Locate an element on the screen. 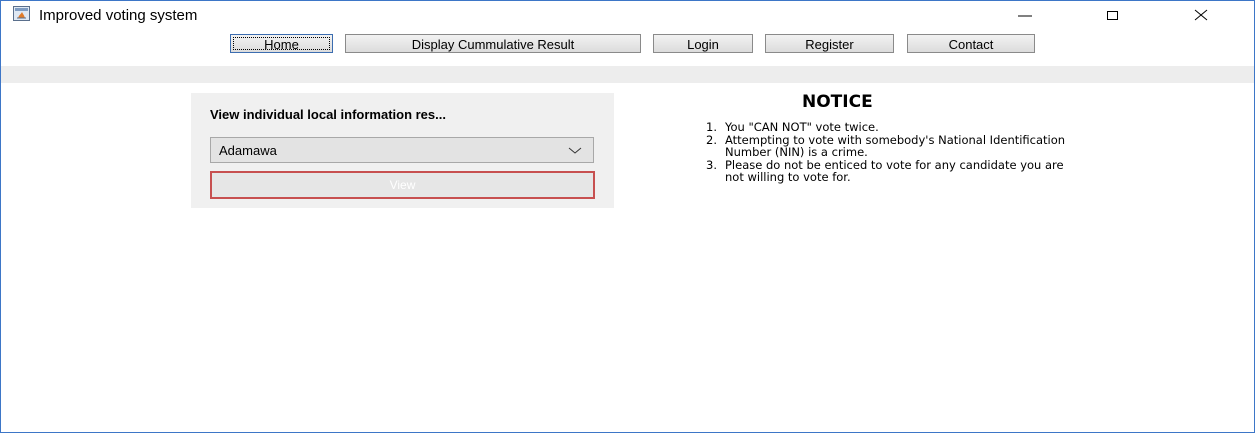  minimize-button is located at coordinates (1025, 15).